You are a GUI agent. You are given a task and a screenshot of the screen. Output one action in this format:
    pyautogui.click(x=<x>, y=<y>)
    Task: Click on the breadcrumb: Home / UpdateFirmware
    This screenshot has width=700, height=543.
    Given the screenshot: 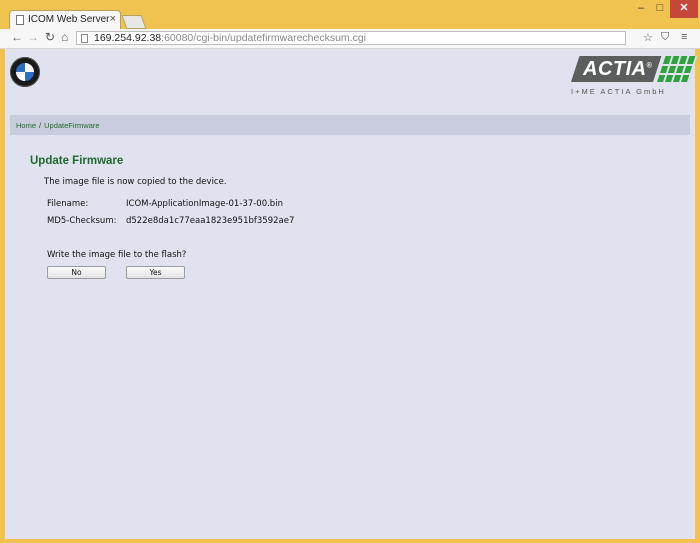 What is the action you would take?
    pyautogui.click(x=58, y=125)
    